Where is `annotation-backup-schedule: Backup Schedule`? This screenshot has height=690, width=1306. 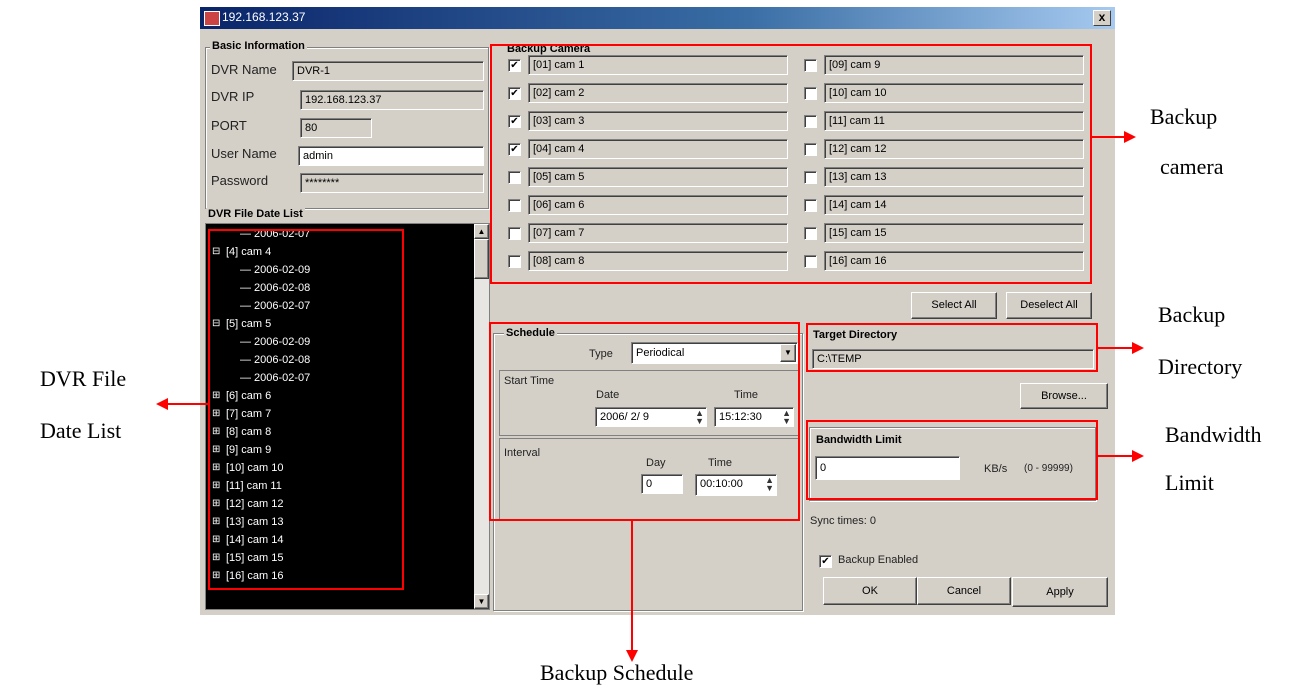
annotation-backup-schedule: Backup Schedule is located at coordinates (617, 672).